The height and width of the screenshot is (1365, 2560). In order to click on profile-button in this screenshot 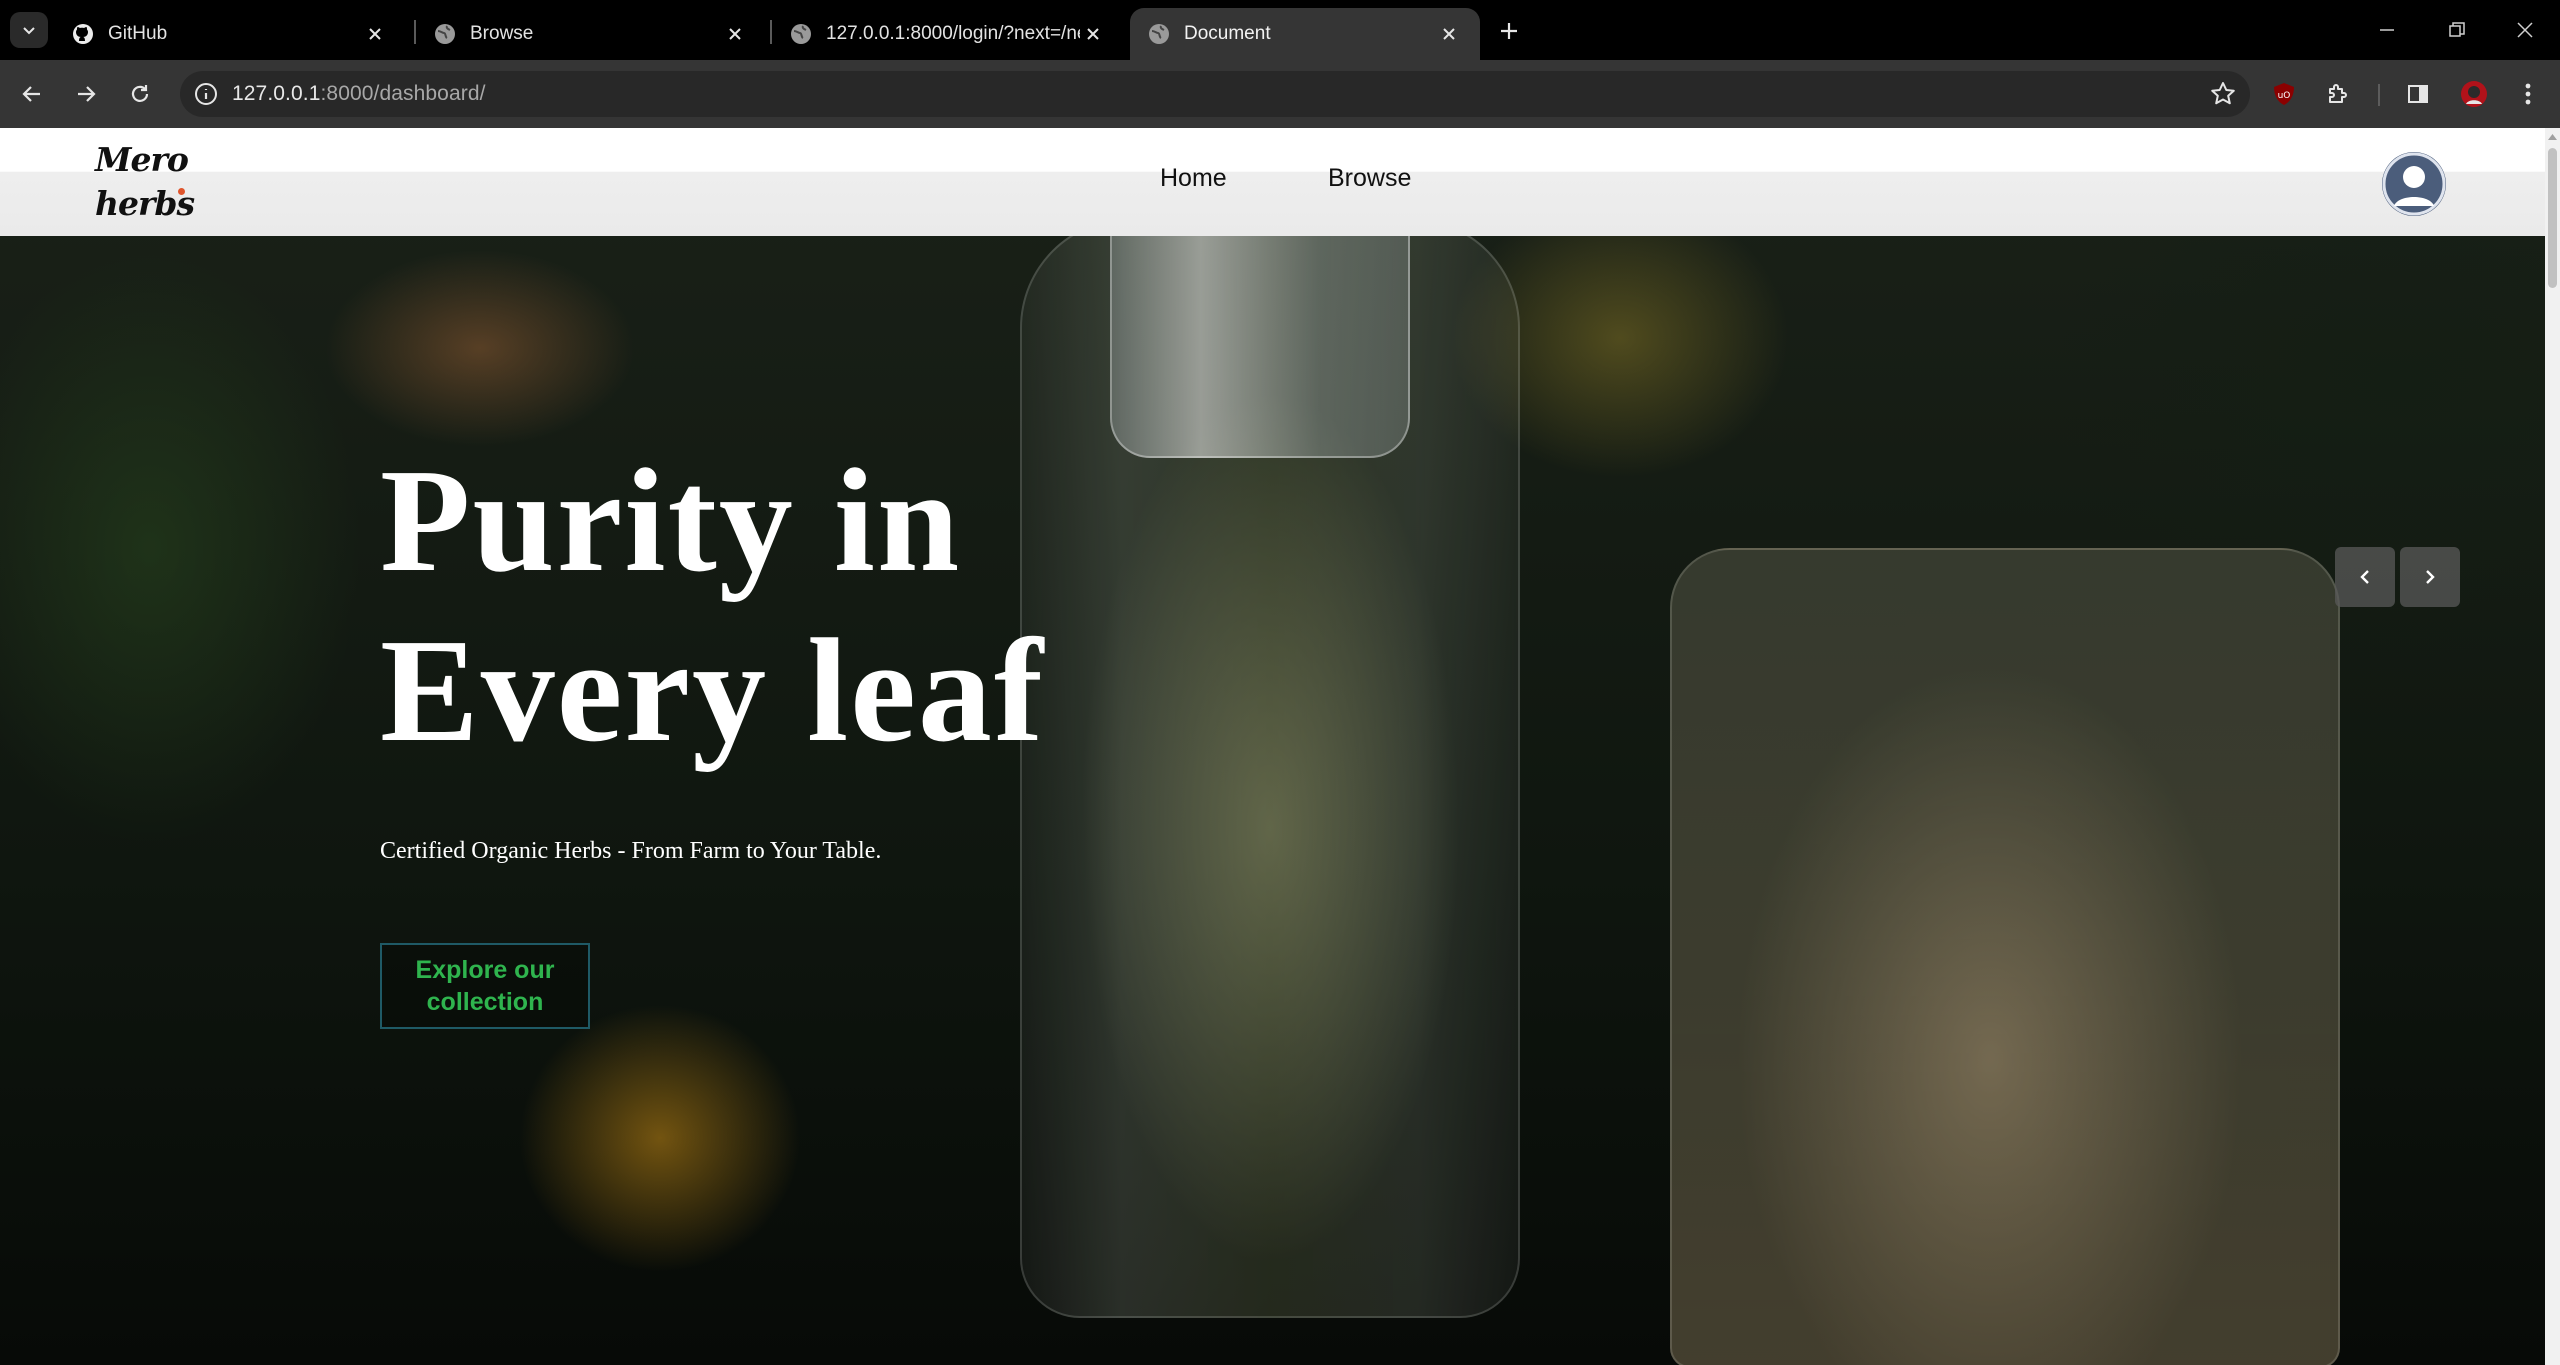, I will do `click(2474, 94)`.